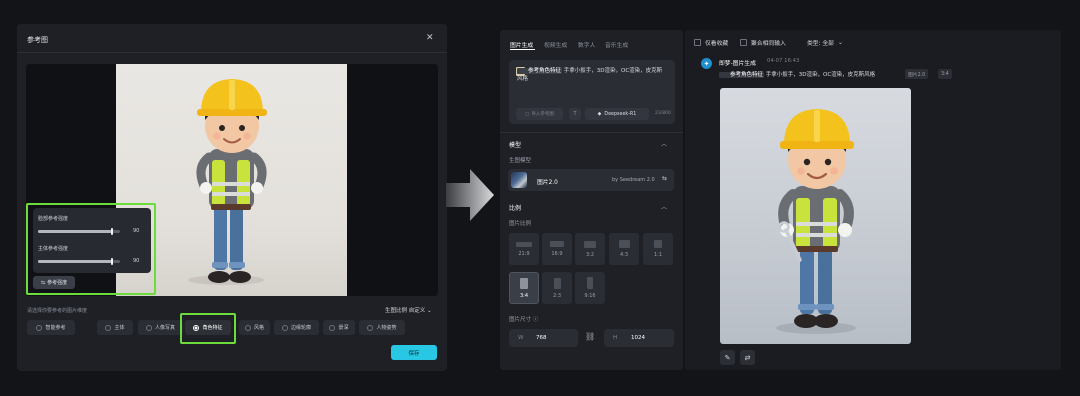 This screenshot has width=1080, height=396. What do you see at coordinates (470, 195) in the screenshot?
I see `arrow-right-icon` at bounding box center [470, 195].